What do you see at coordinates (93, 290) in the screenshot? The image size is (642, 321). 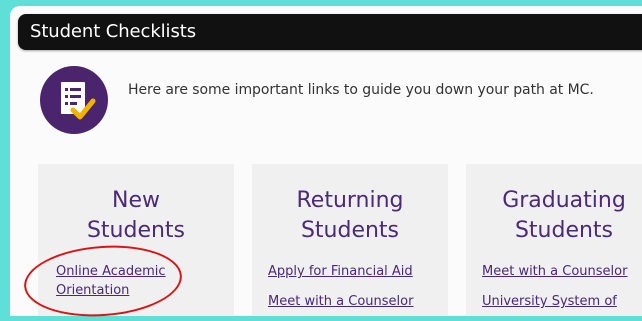 I see `link-line2: Orientation` at bounding box center [93, 290].